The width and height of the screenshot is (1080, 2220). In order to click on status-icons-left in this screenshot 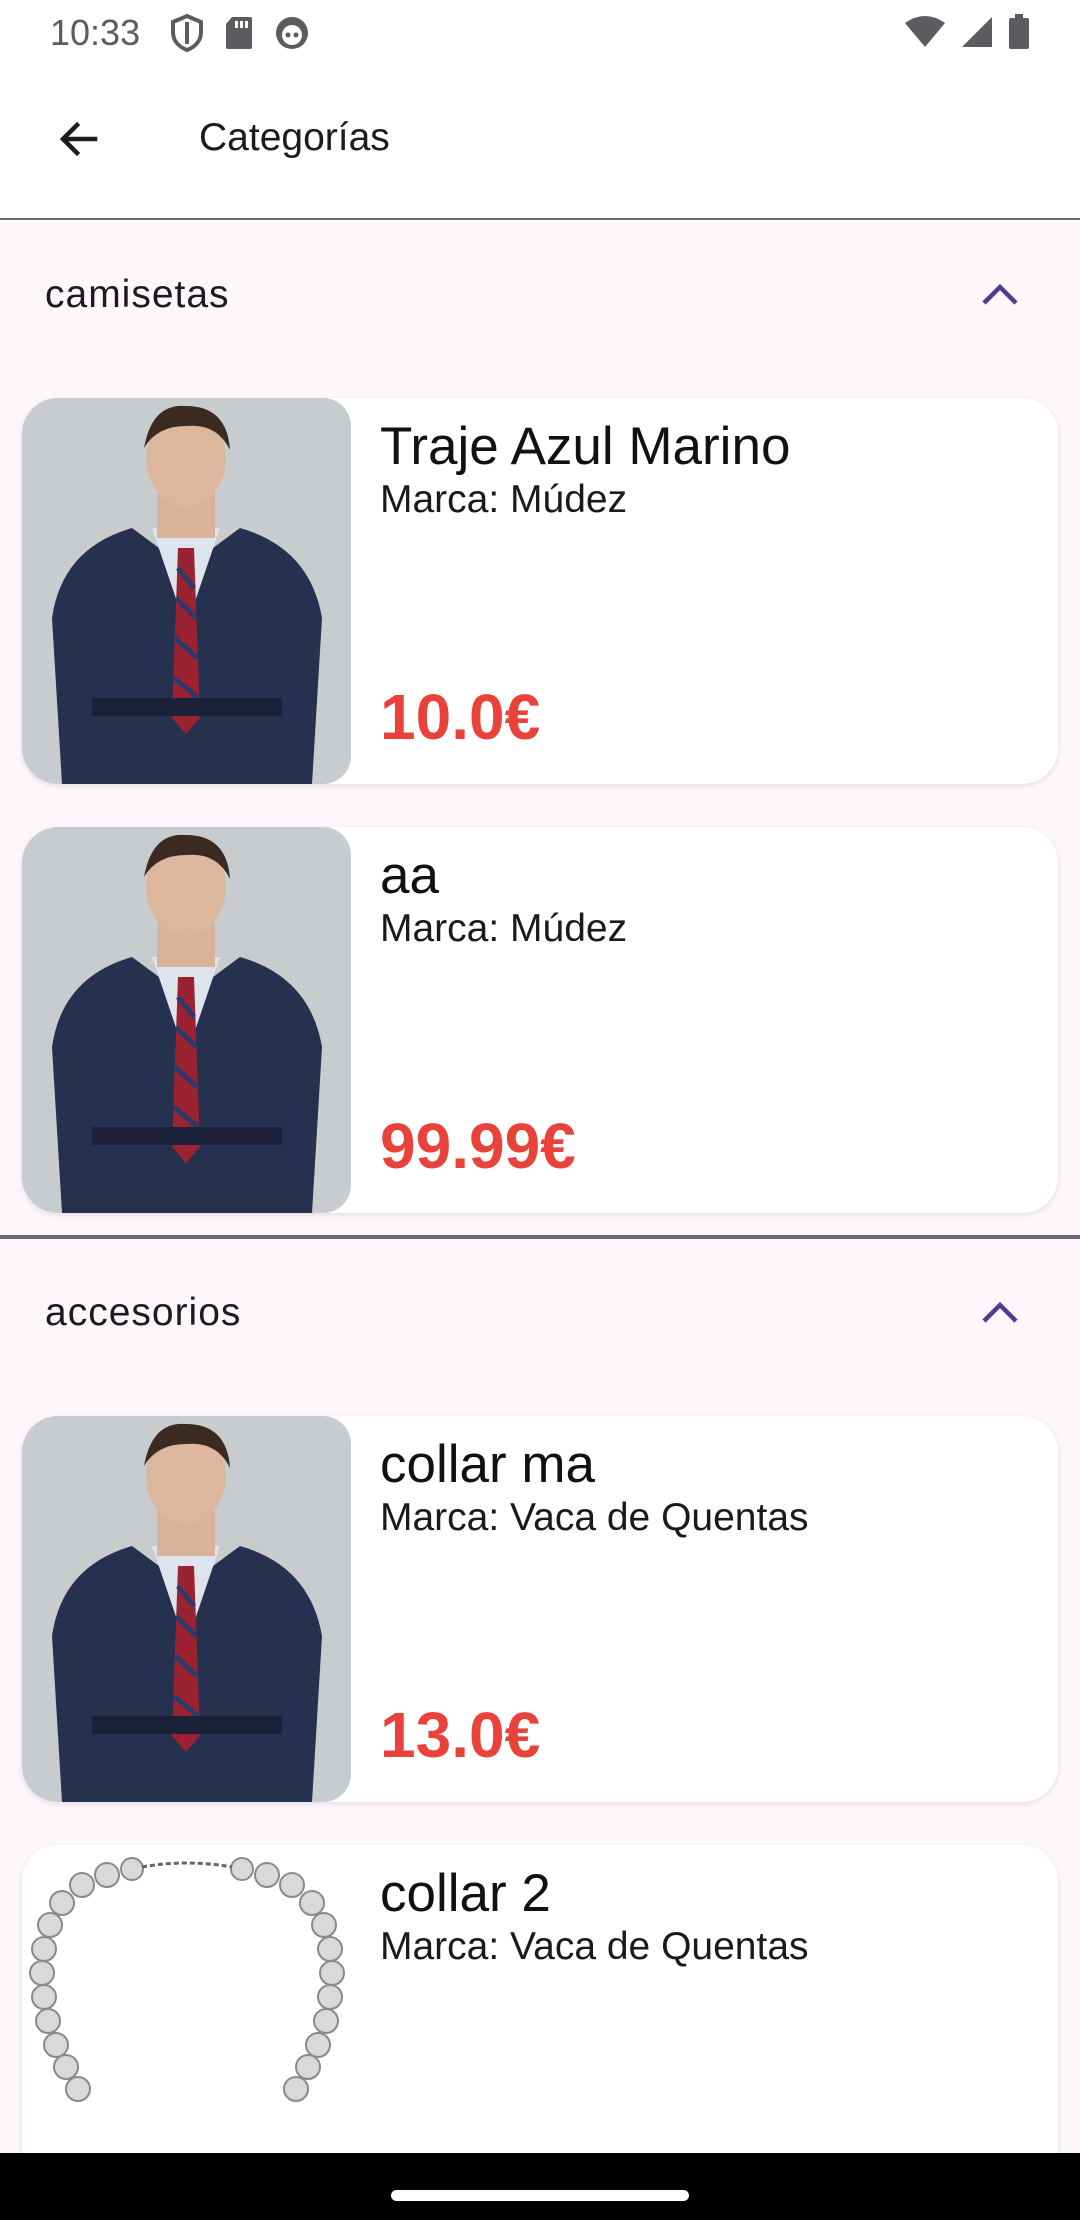, I will do `click(240, 35)`.